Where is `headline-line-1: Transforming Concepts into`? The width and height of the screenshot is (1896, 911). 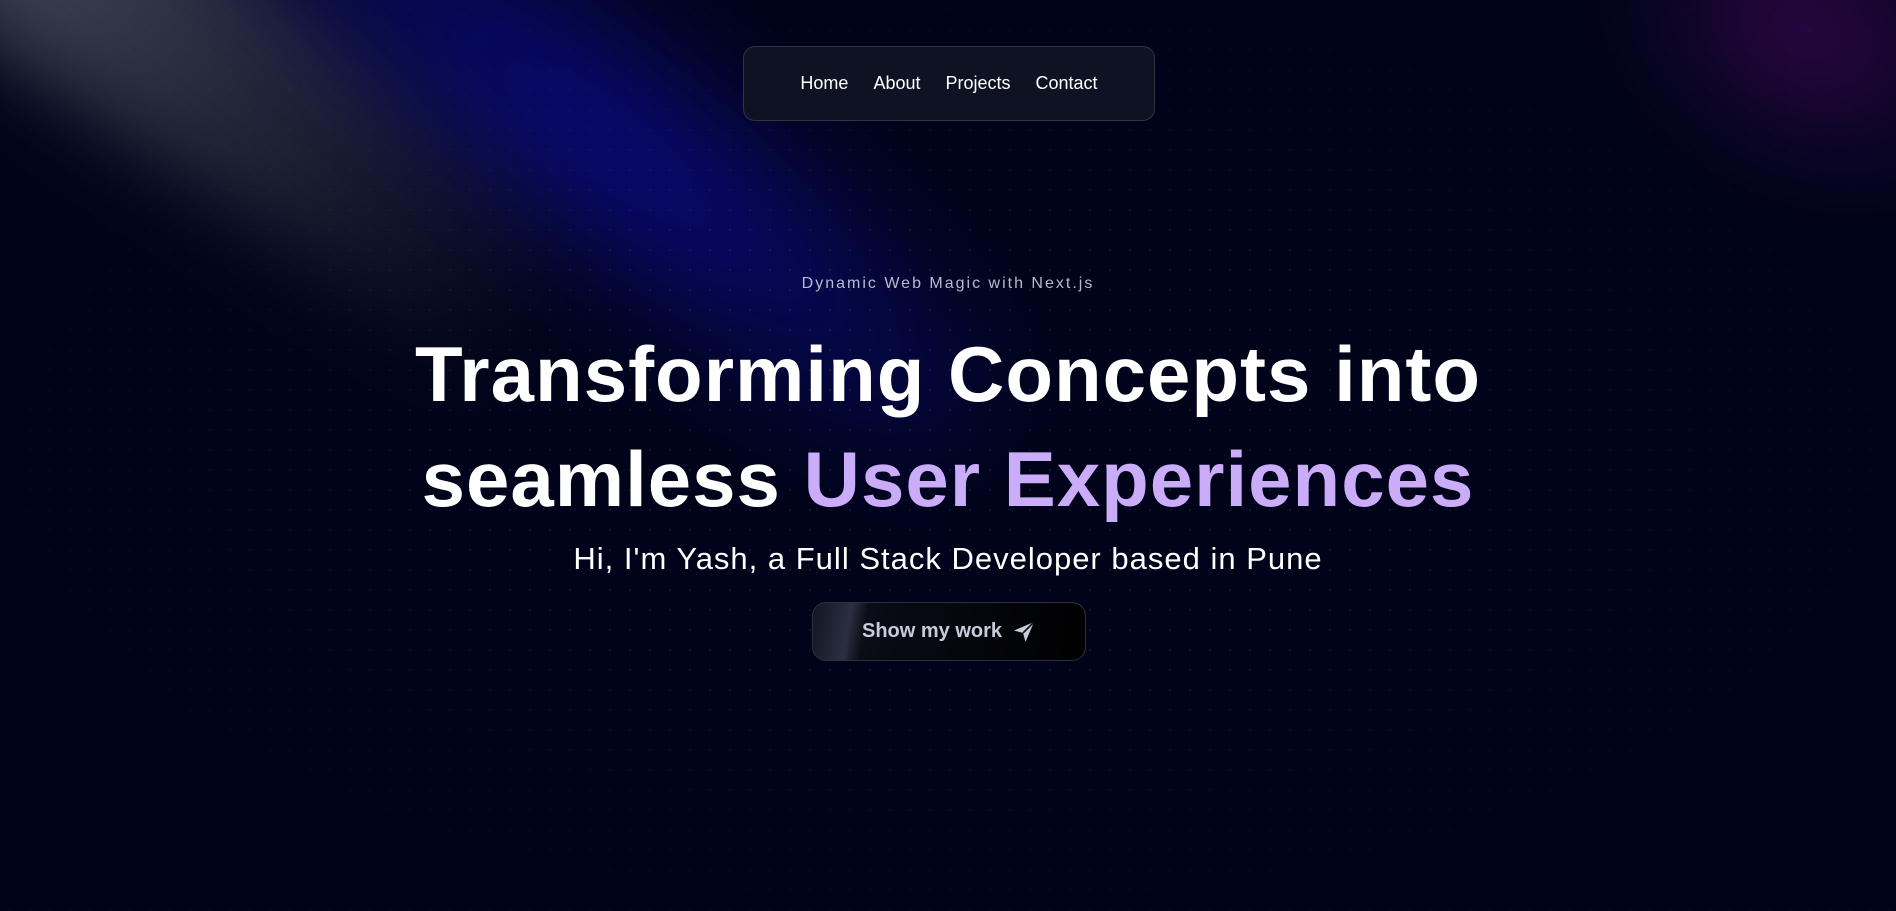 headline-line-1: Transforming Concepts into is located at coordinates (948, 374).